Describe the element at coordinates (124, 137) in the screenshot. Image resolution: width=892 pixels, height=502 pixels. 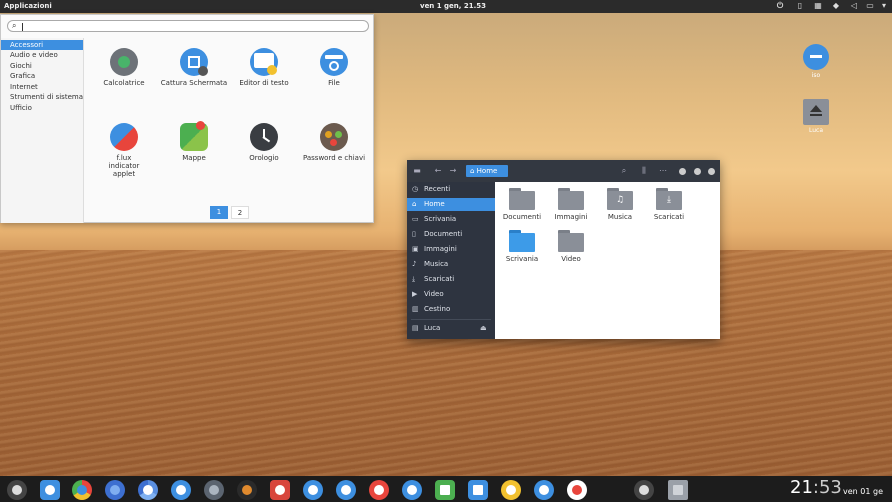
I see `flux-icon` at that location.